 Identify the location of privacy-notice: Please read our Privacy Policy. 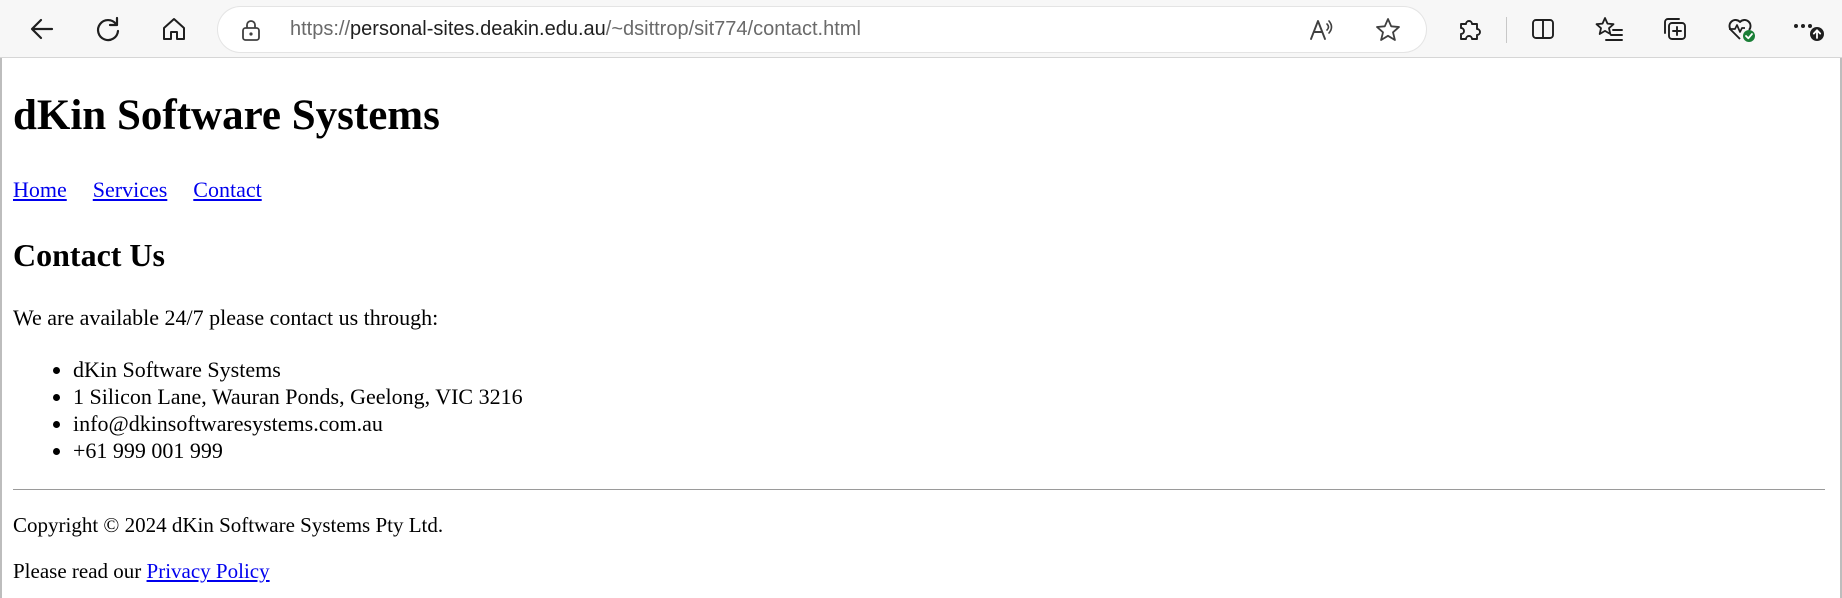
(141, 571).